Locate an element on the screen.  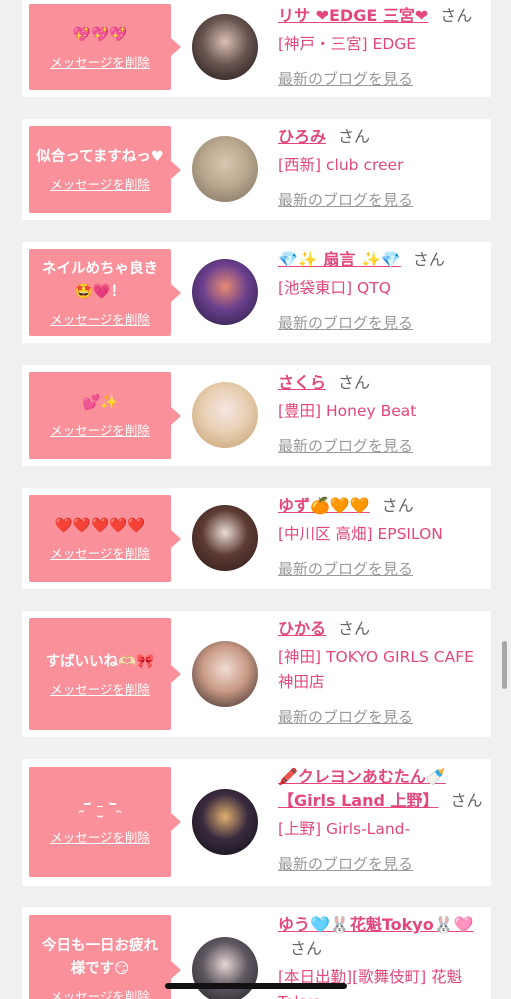
cast-name-row: ゆう🩵🐰花魁Tokyo🐰🩷 さん is located at coordinates (382, 937).